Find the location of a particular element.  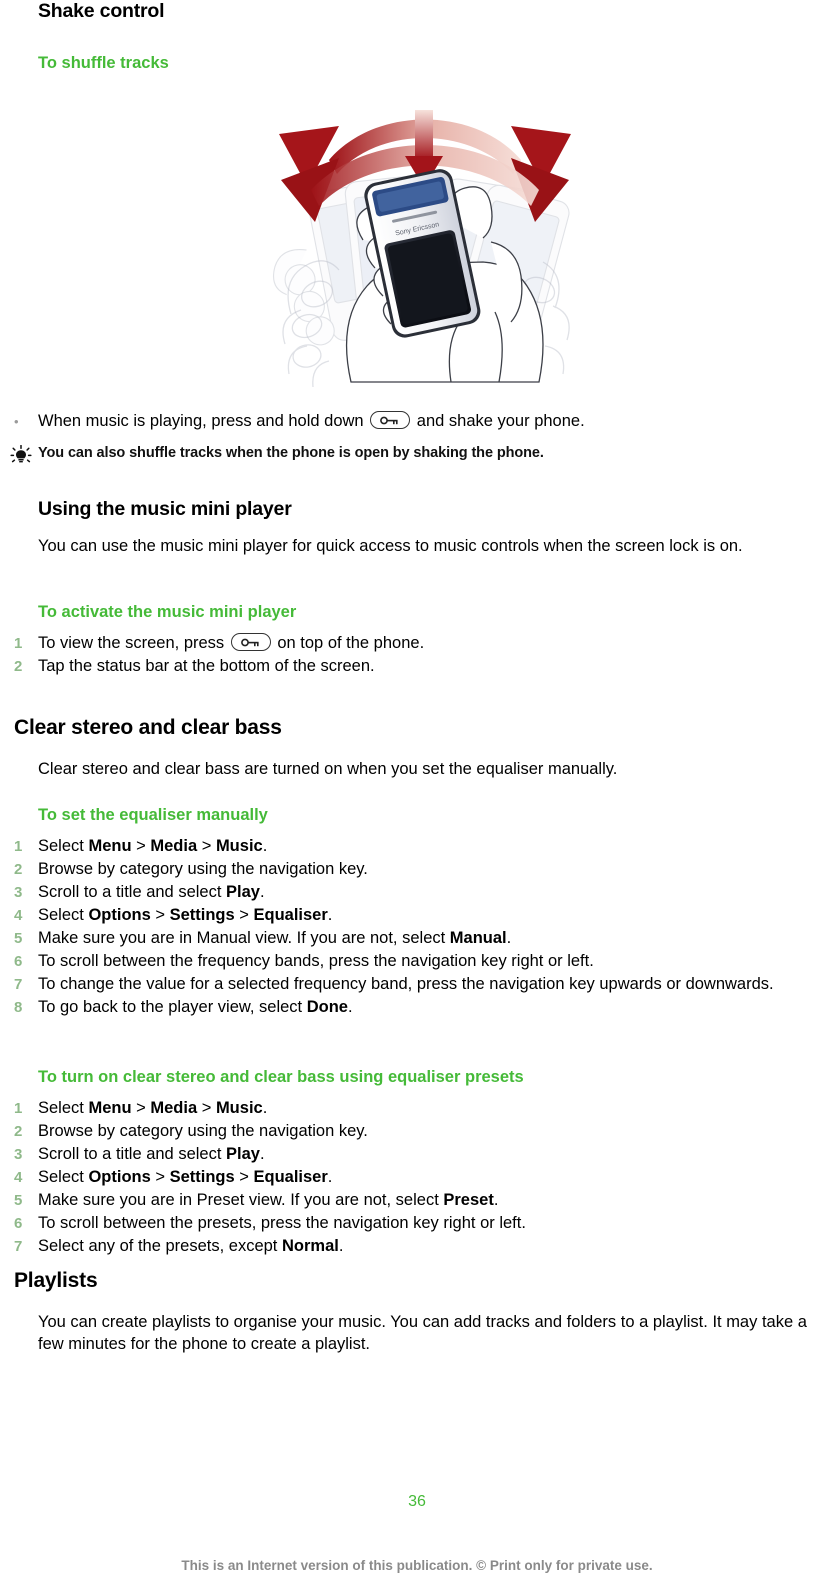

page-number: 36 is located at coordinates (417, 1501).